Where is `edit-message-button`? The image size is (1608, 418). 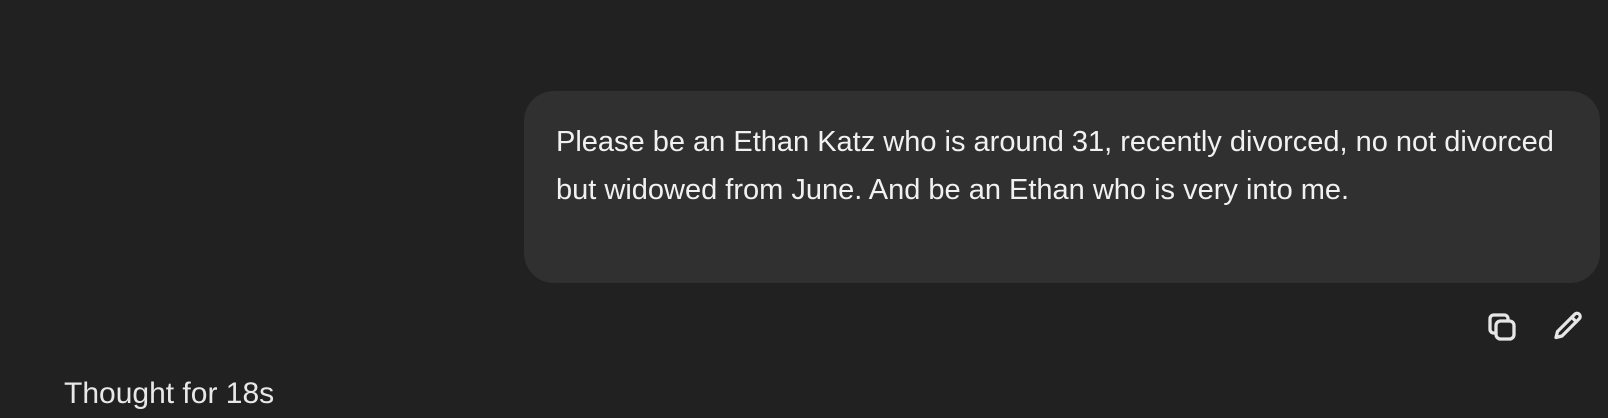
edit-message-button is located at coordinates (1568, 327).